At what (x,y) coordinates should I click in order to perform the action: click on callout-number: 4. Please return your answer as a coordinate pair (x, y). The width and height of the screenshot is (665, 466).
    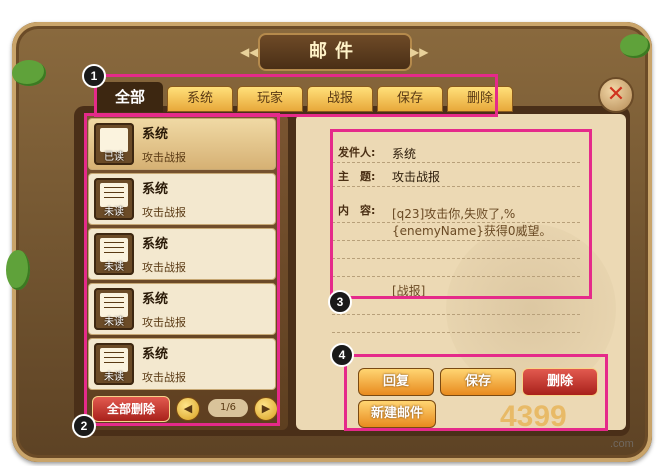
    Looking at the image, I should click on (342, 355).